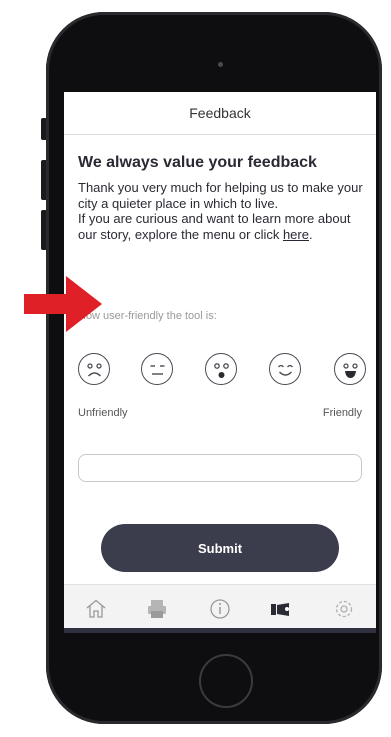  Describe the element at coordinates (197, 162) in the screenshot. I see `feedback-heading: We always value your feedback` at that location.